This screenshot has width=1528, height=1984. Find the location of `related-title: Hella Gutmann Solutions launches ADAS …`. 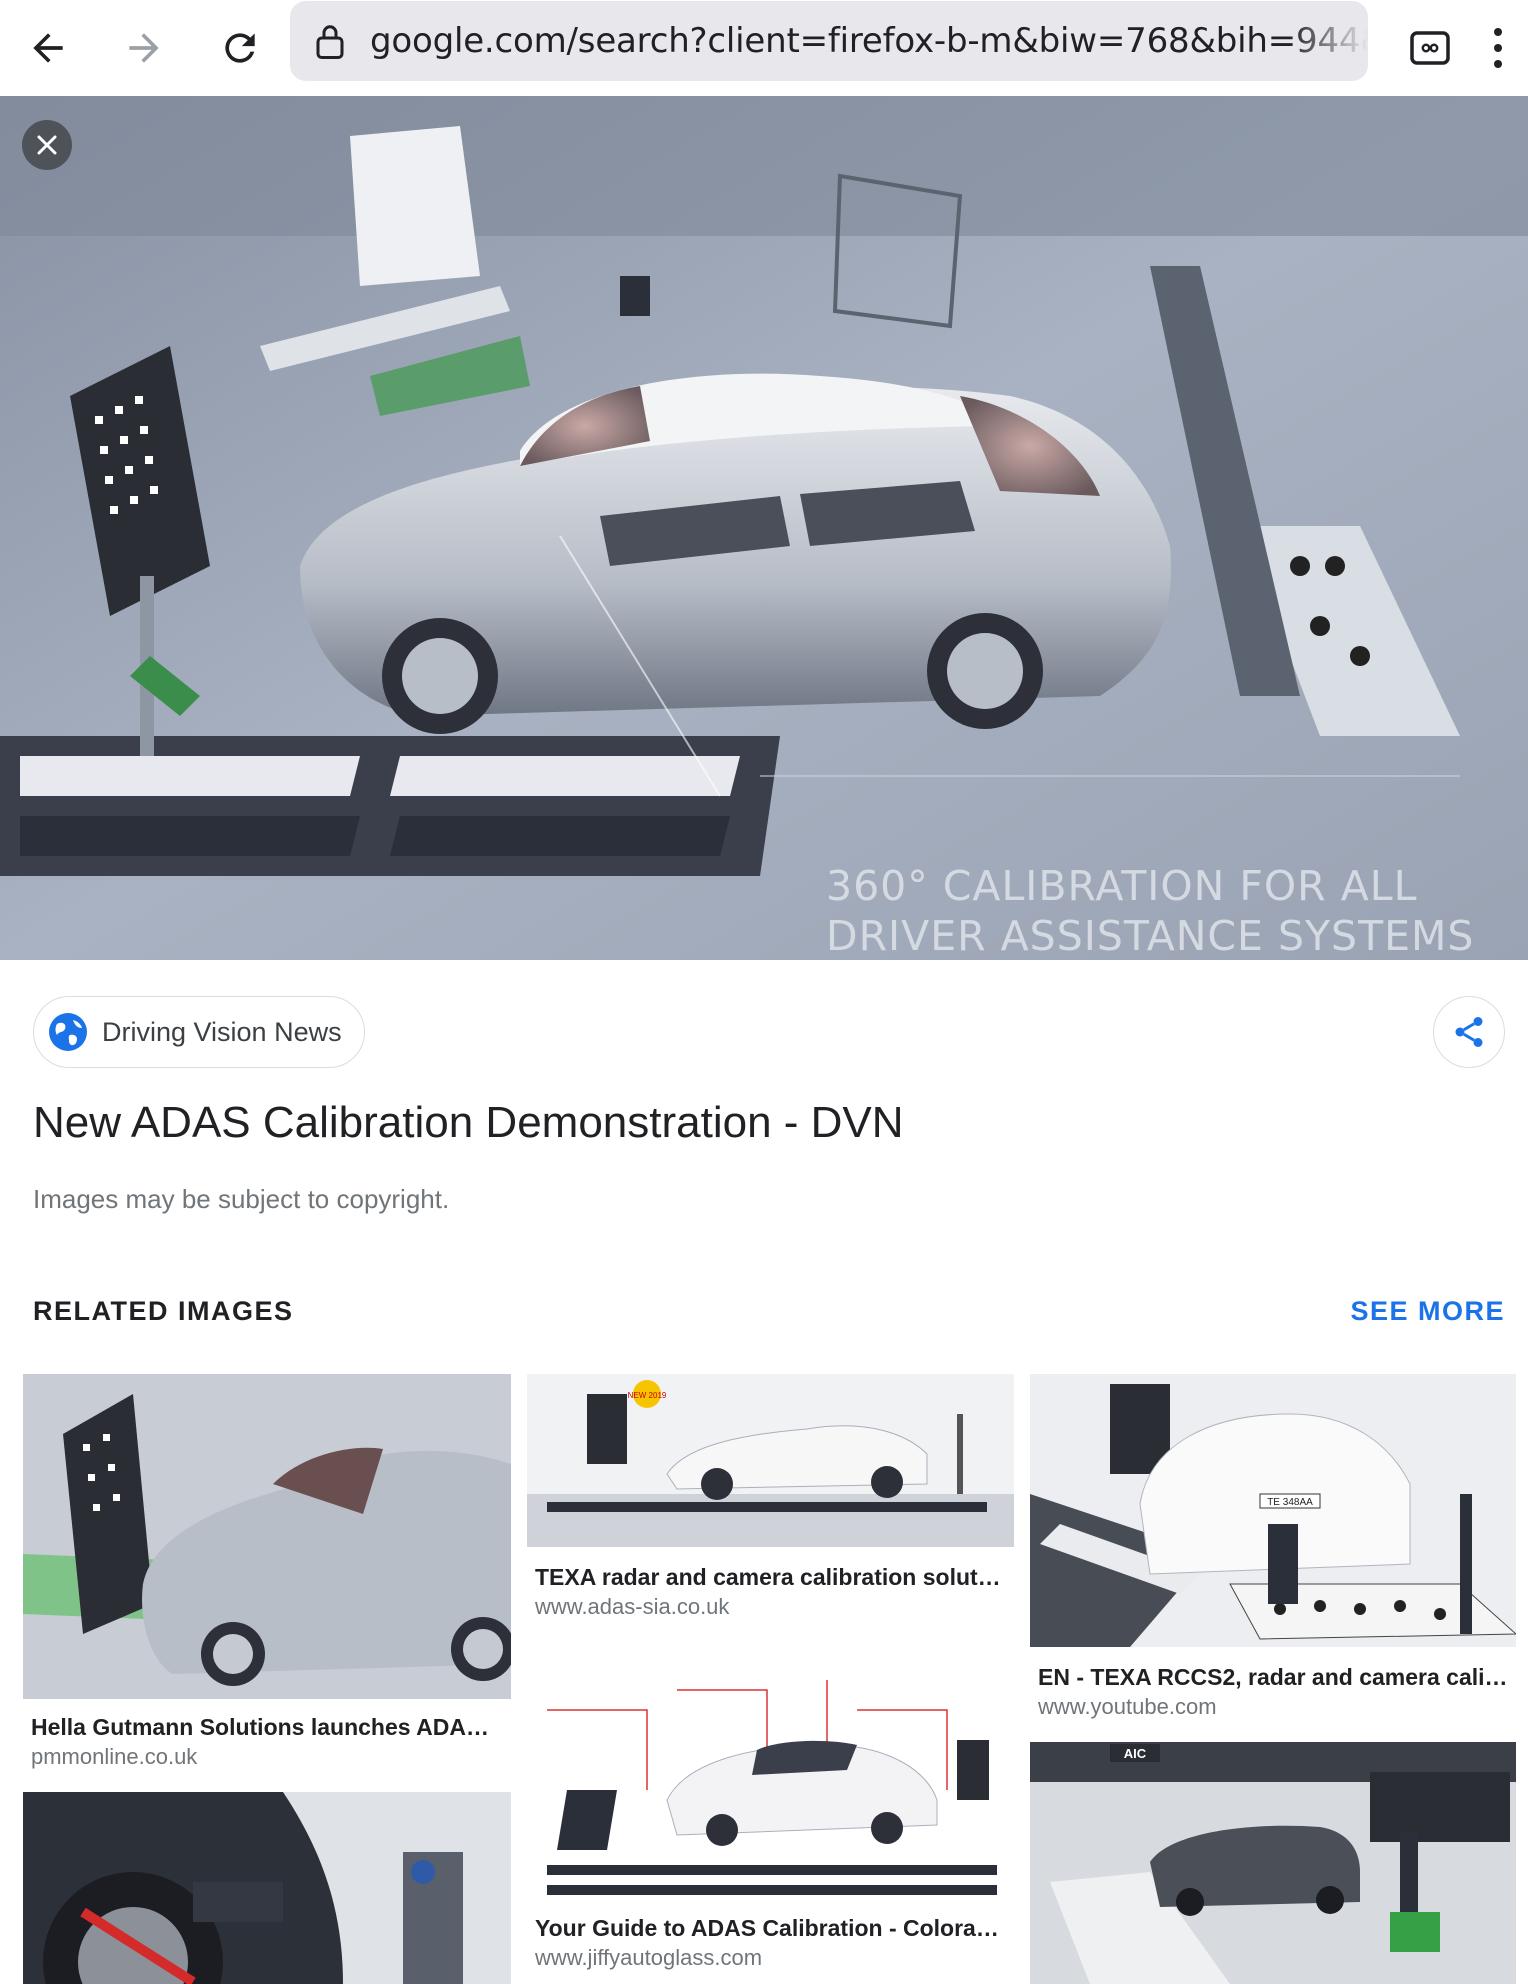

related-title: Hella Gutmann Solutions launches ADAS … is located at coordinates (266, 1727).